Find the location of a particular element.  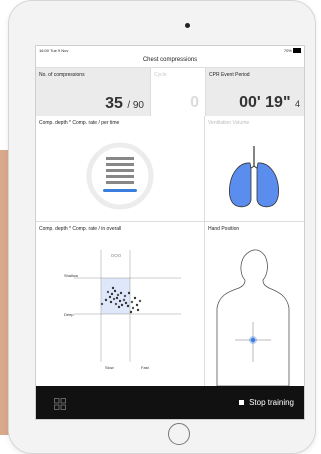

status-time: 16:00 Tue 9 Nov is located at coordinates (54, 50).